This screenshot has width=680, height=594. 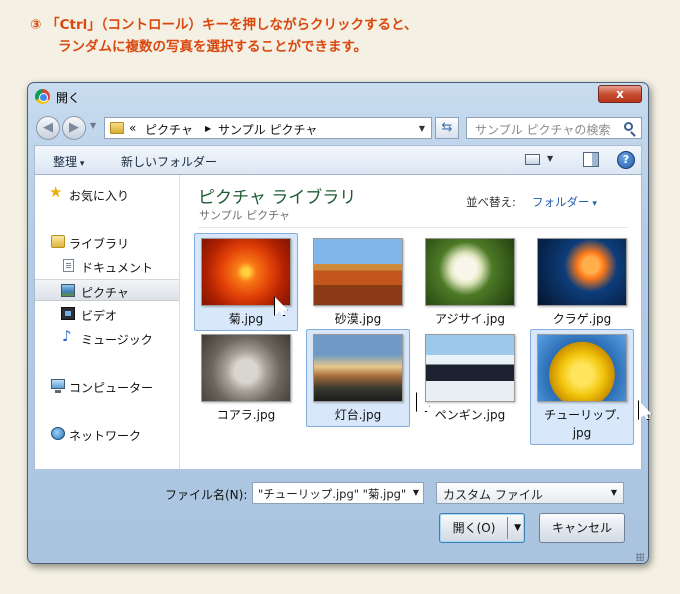 I want to click on instruction-line-1: ③ 「Ctrl」（コントロール）キーを押しながらクリックすると、, so click(x=224, y=25).